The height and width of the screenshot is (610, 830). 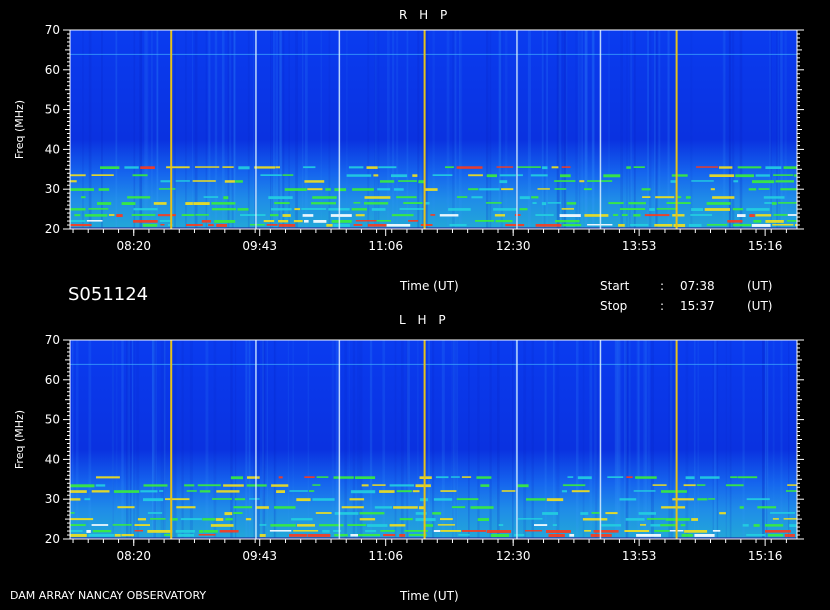 What do you see at coordinates (259, 556) in the screenshot?
I see `x-tick-label: 09:43` at bounding box center [259, 556].